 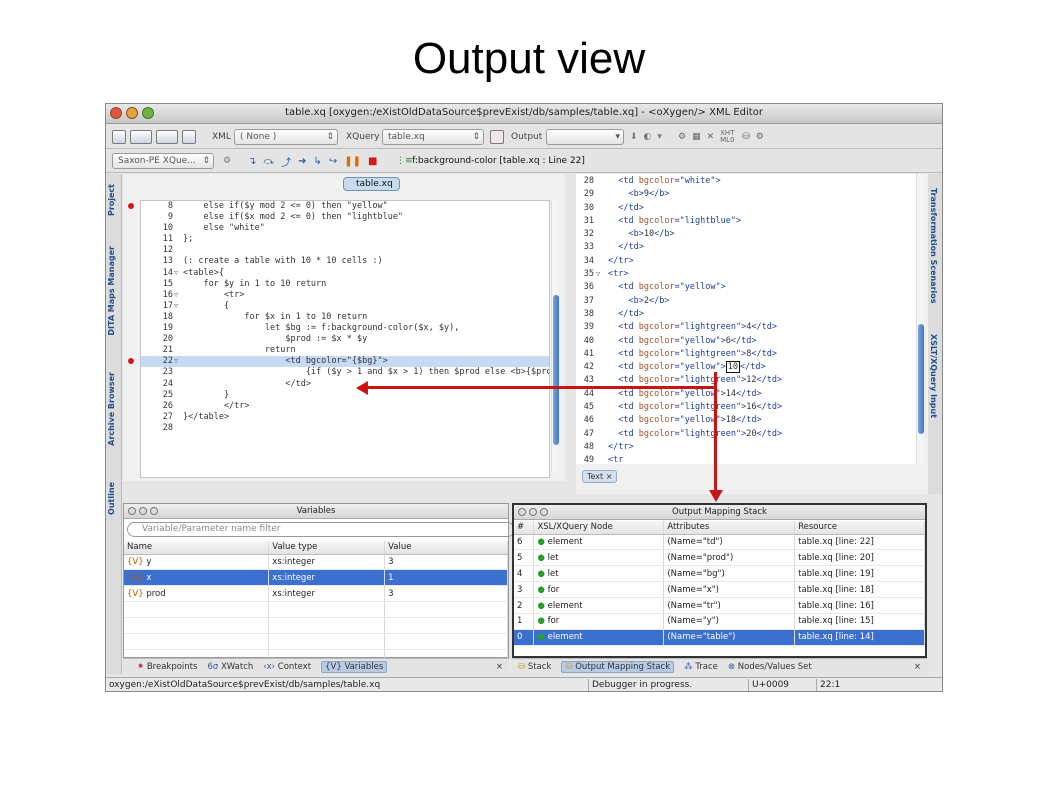 What do you see at coordinates (599, 528) in the screenshot?
I see `column-header: XSL/XQuery Node` at bounding box center [599, 528].